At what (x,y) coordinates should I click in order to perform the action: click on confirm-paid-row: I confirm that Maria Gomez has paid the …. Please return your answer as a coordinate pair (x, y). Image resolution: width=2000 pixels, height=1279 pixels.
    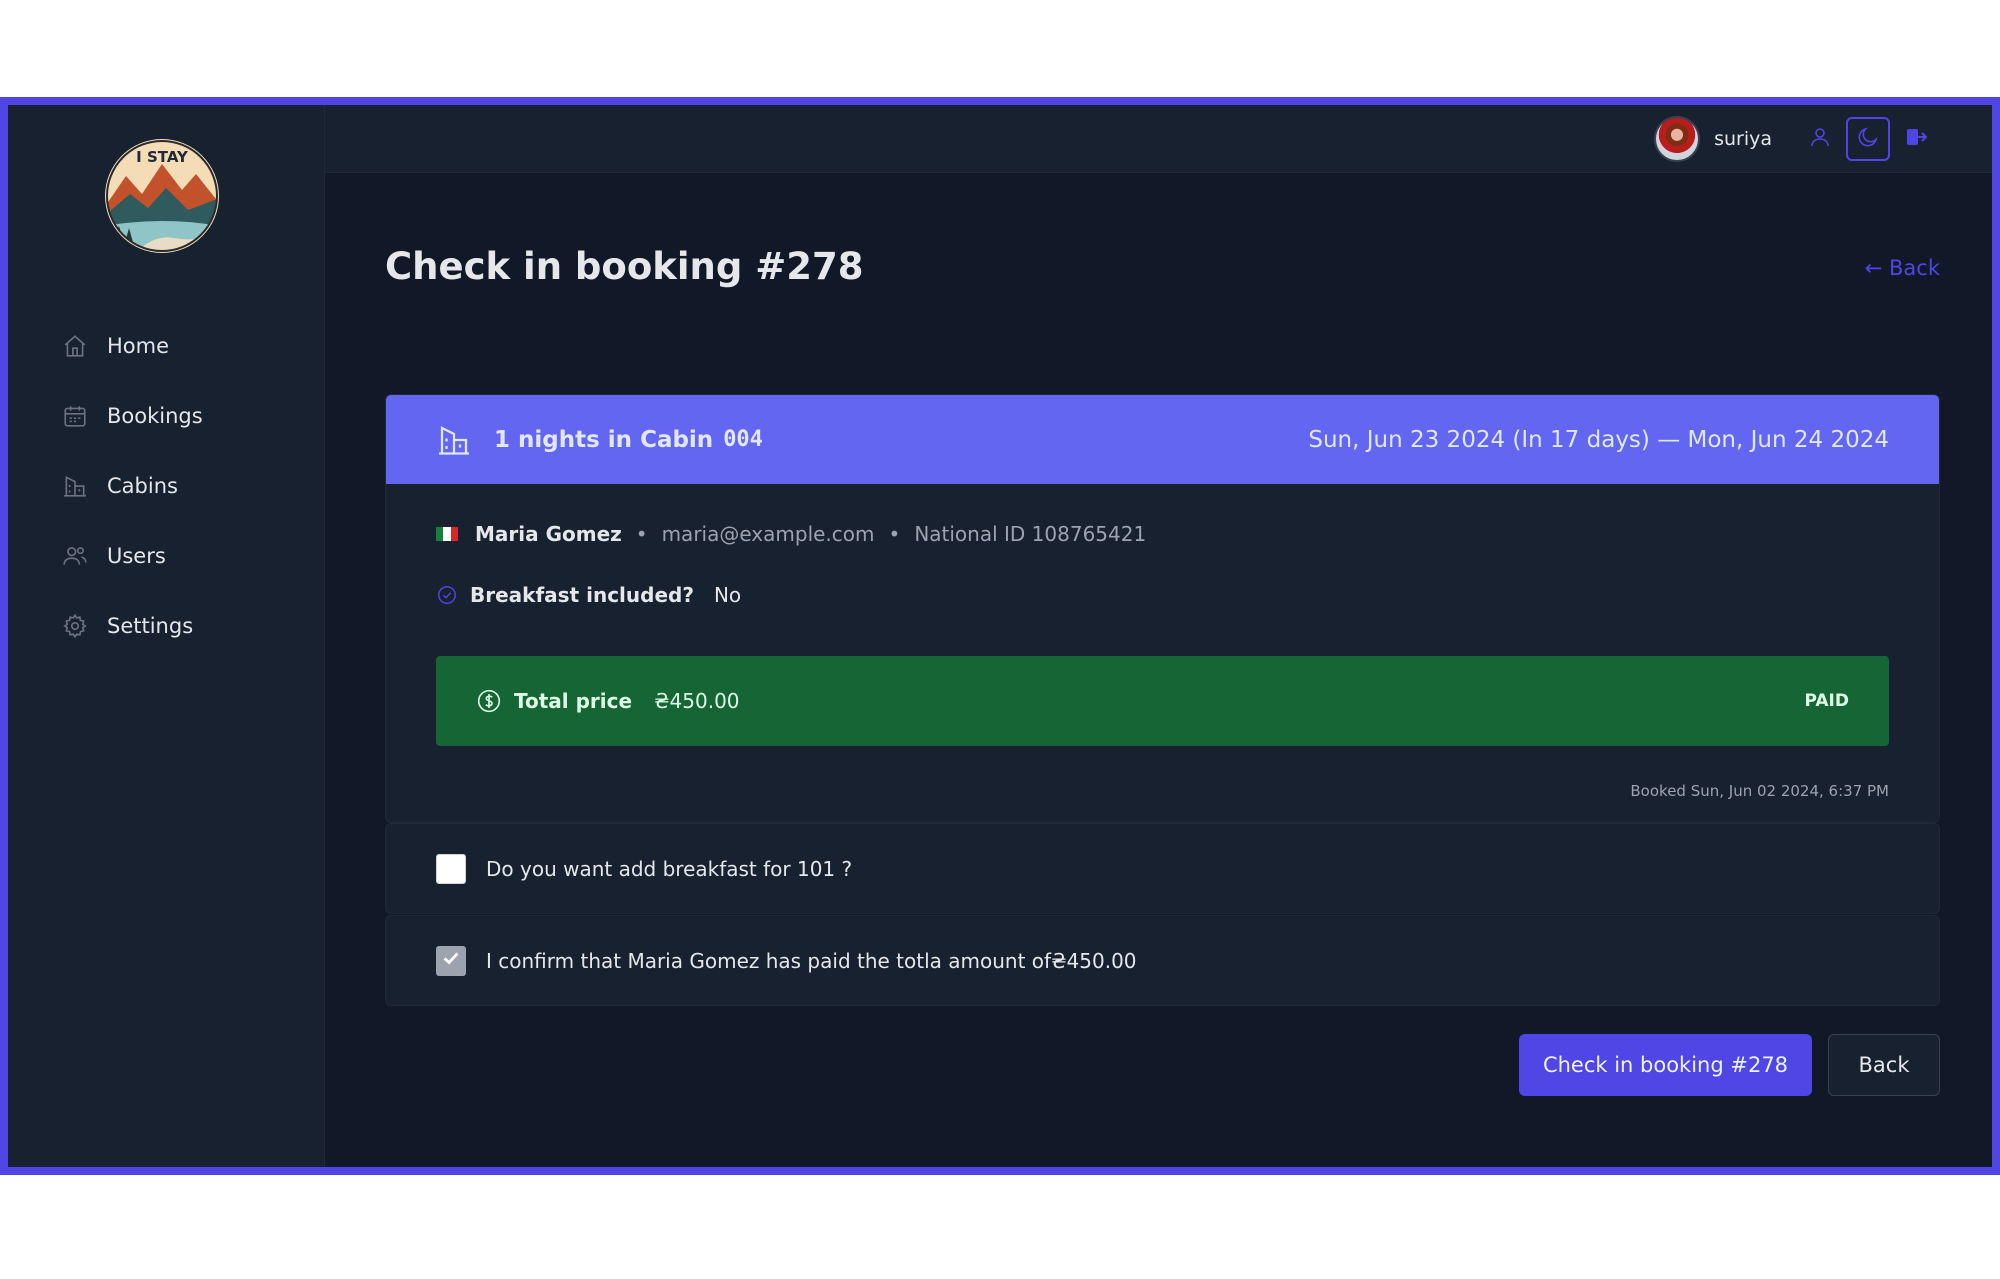
    Looking at the image, I should click on (1162, 960).